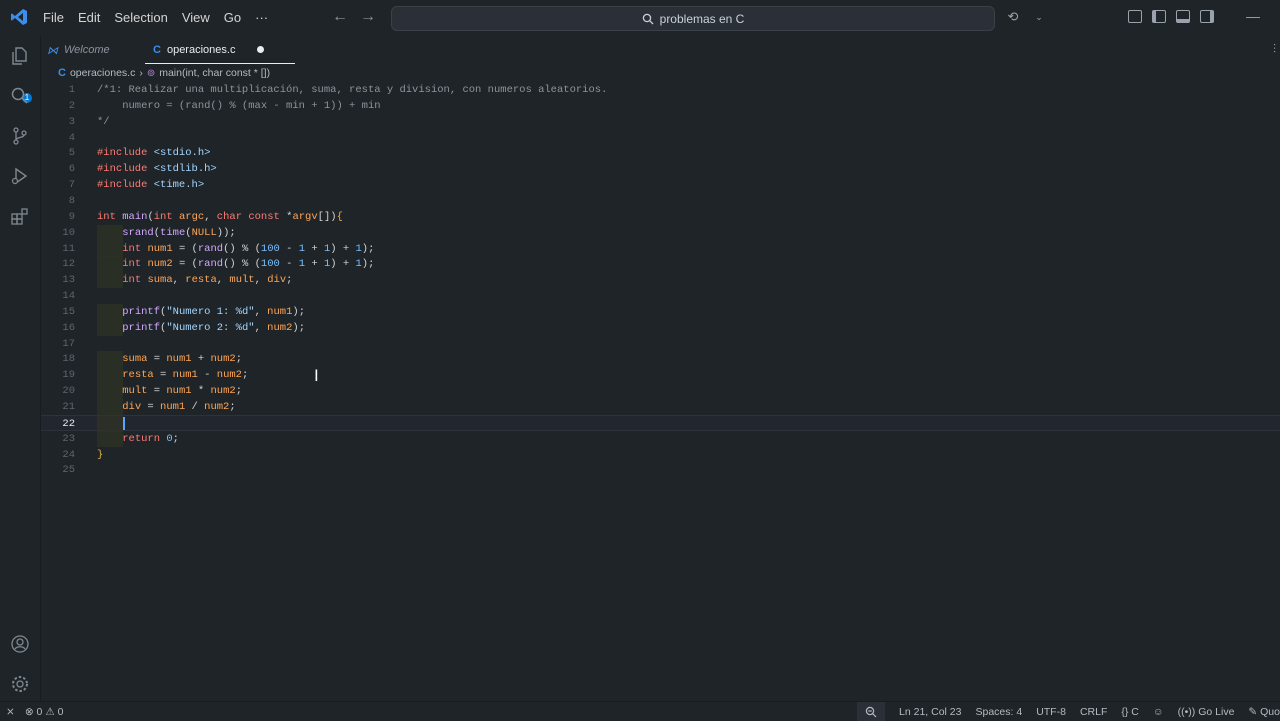  Describe the element at coordinates (157, 169) in the screenshot. I see `code-text: #include <stdlib.h>` at that location.